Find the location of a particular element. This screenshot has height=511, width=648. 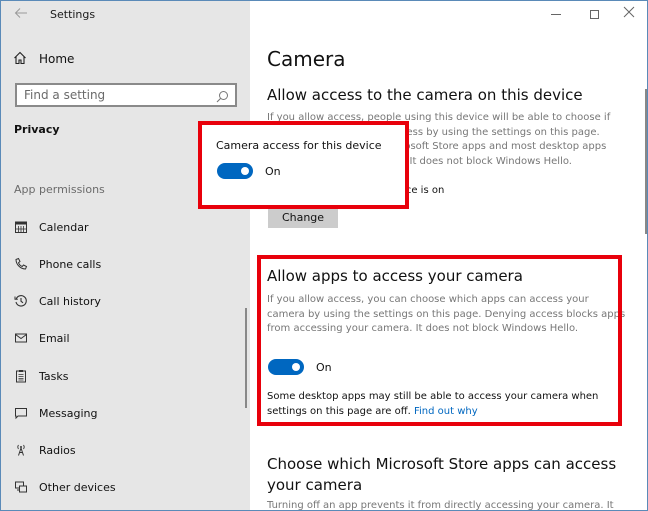

sidebar-item-label: Radios is located at coordinates (57, 450).